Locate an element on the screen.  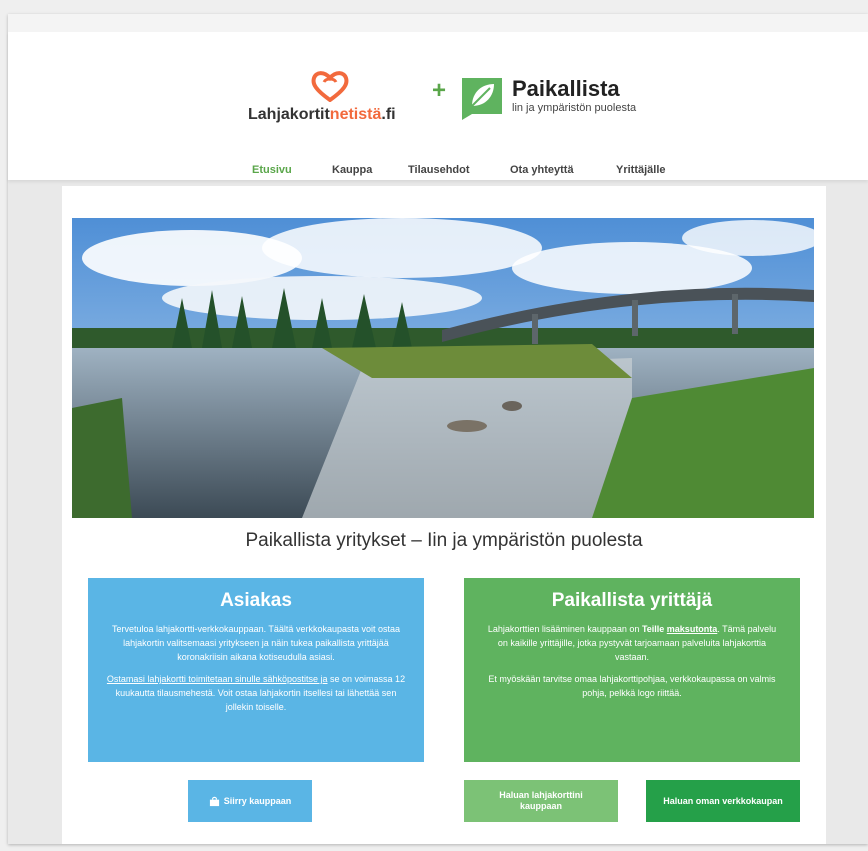
logo1-text: Lahjakortitnetistä.fi is located at coordinates (322, 114).